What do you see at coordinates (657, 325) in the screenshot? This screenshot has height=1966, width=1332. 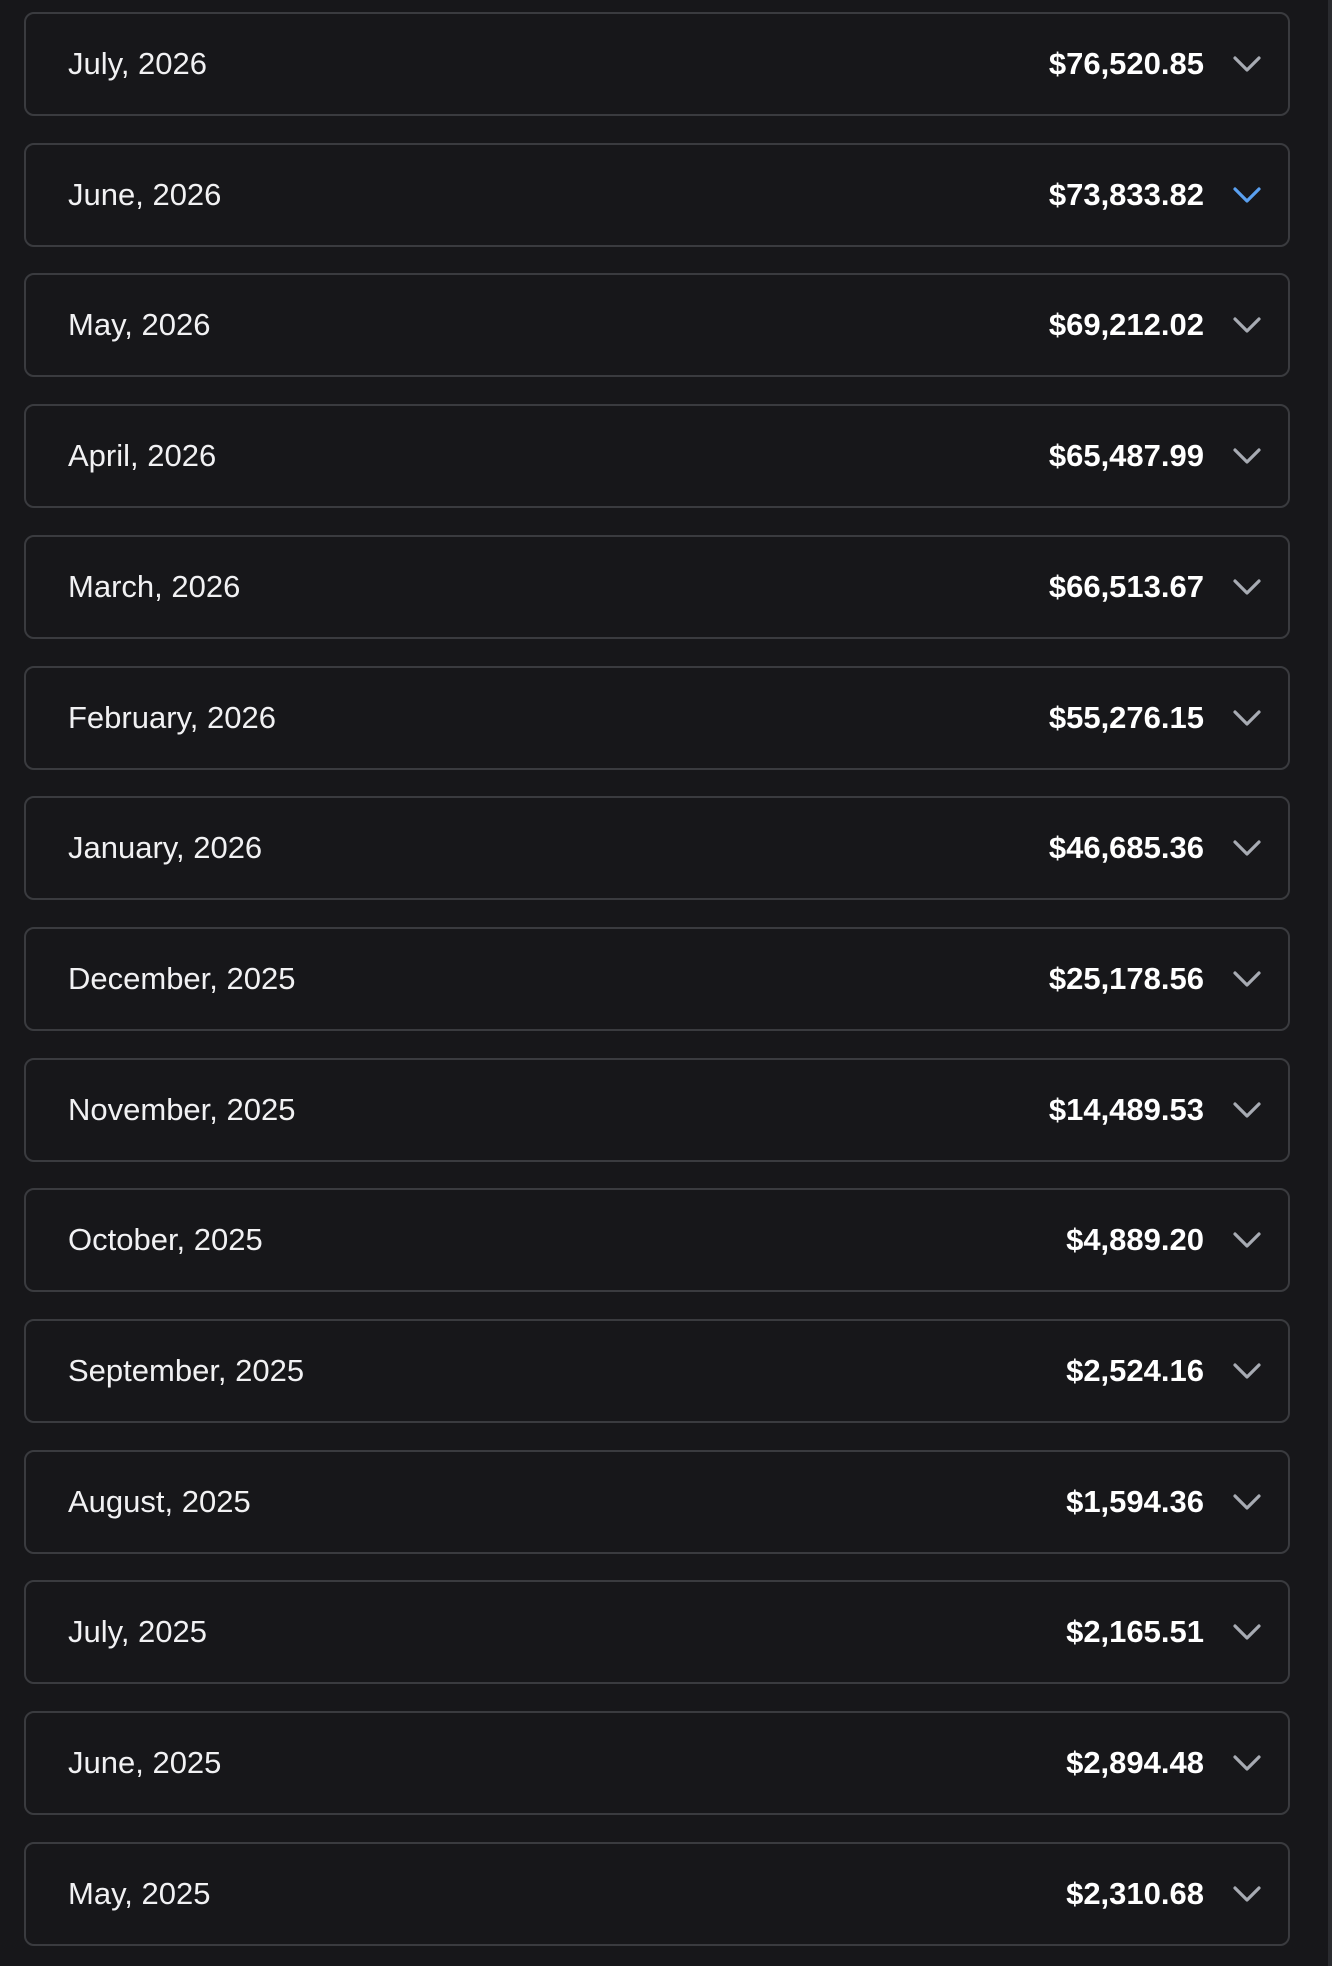 I see `month-row-may-2026: May, 2026 $69,212.02` at bounding box center [657, 325].